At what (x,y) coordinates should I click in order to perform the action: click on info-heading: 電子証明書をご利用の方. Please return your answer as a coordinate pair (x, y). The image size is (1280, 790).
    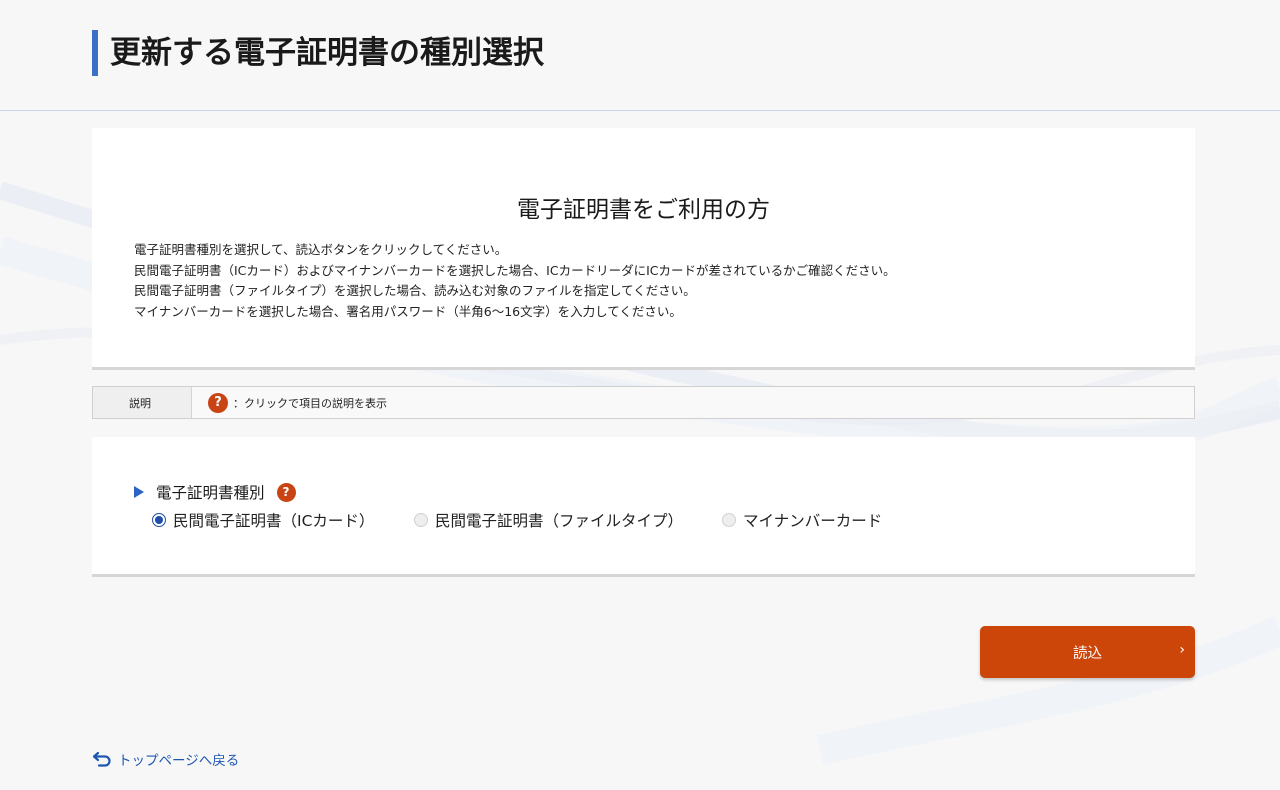
    Looking at the image, I should click on (643, 210).